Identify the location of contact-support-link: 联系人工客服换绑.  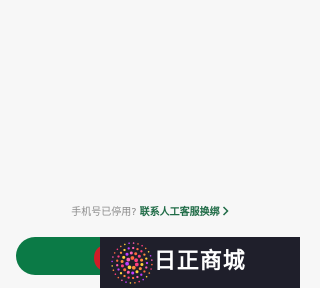
(184, 212).